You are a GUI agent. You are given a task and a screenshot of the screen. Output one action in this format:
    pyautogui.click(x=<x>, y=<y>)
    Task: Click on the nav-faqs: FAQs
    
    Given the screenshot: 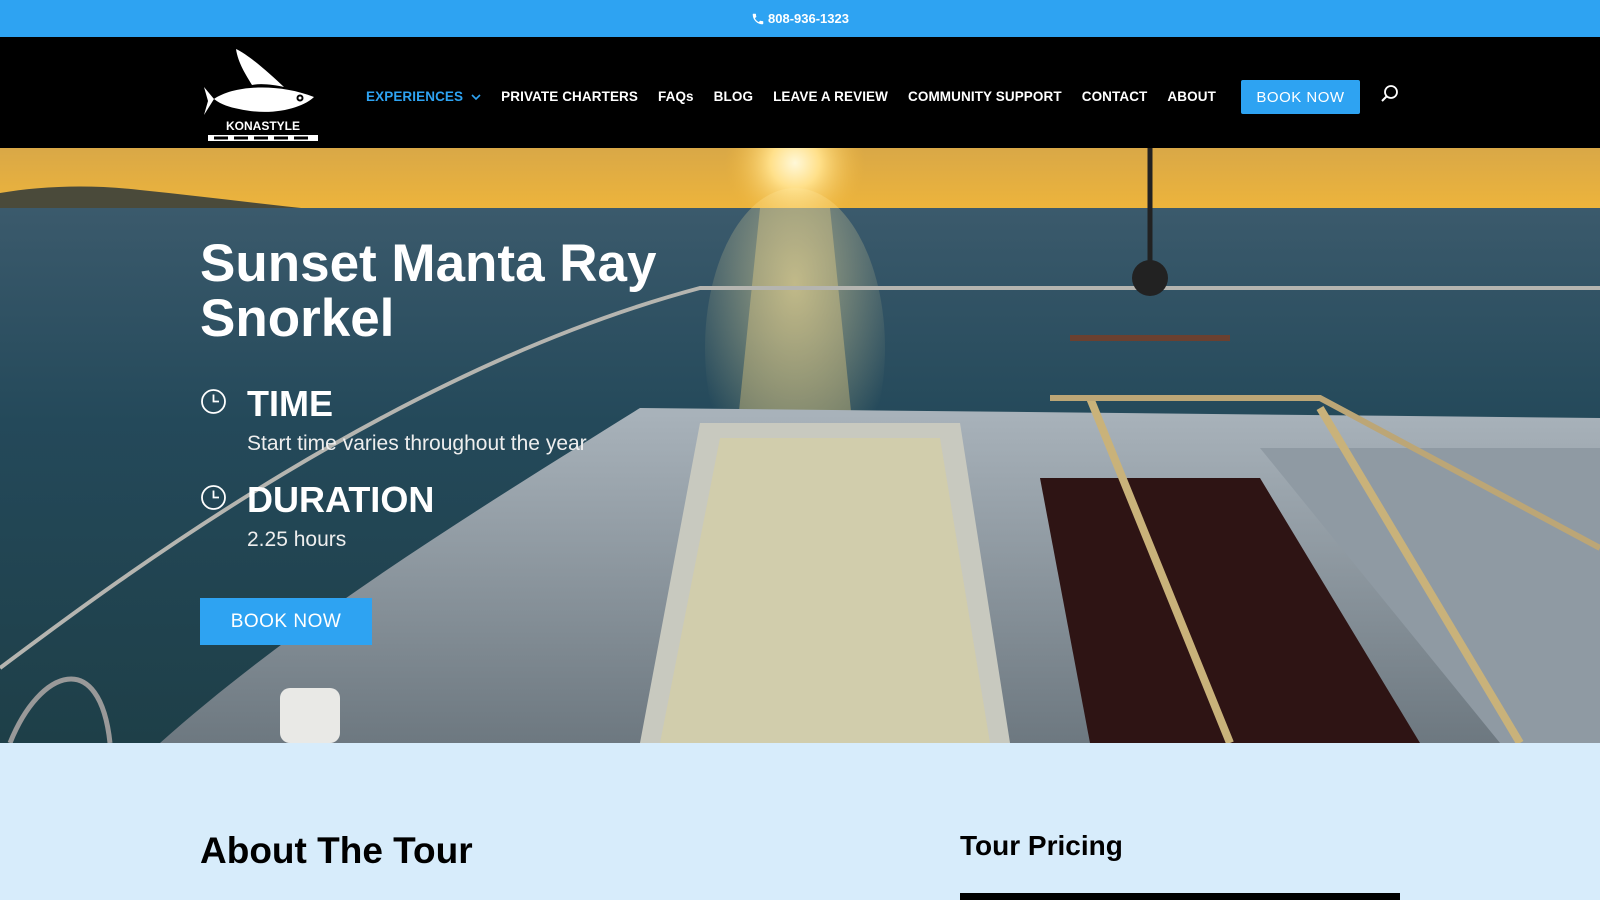 What is the action you would take?
    pyautogui.click(x=676, y=96)
    